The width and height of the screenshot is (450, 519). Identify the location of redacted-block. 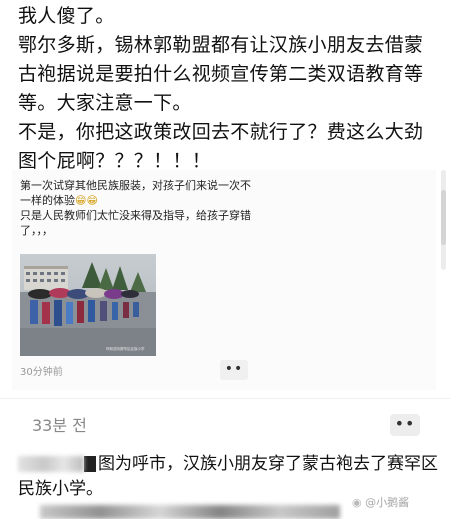
(51, 464).